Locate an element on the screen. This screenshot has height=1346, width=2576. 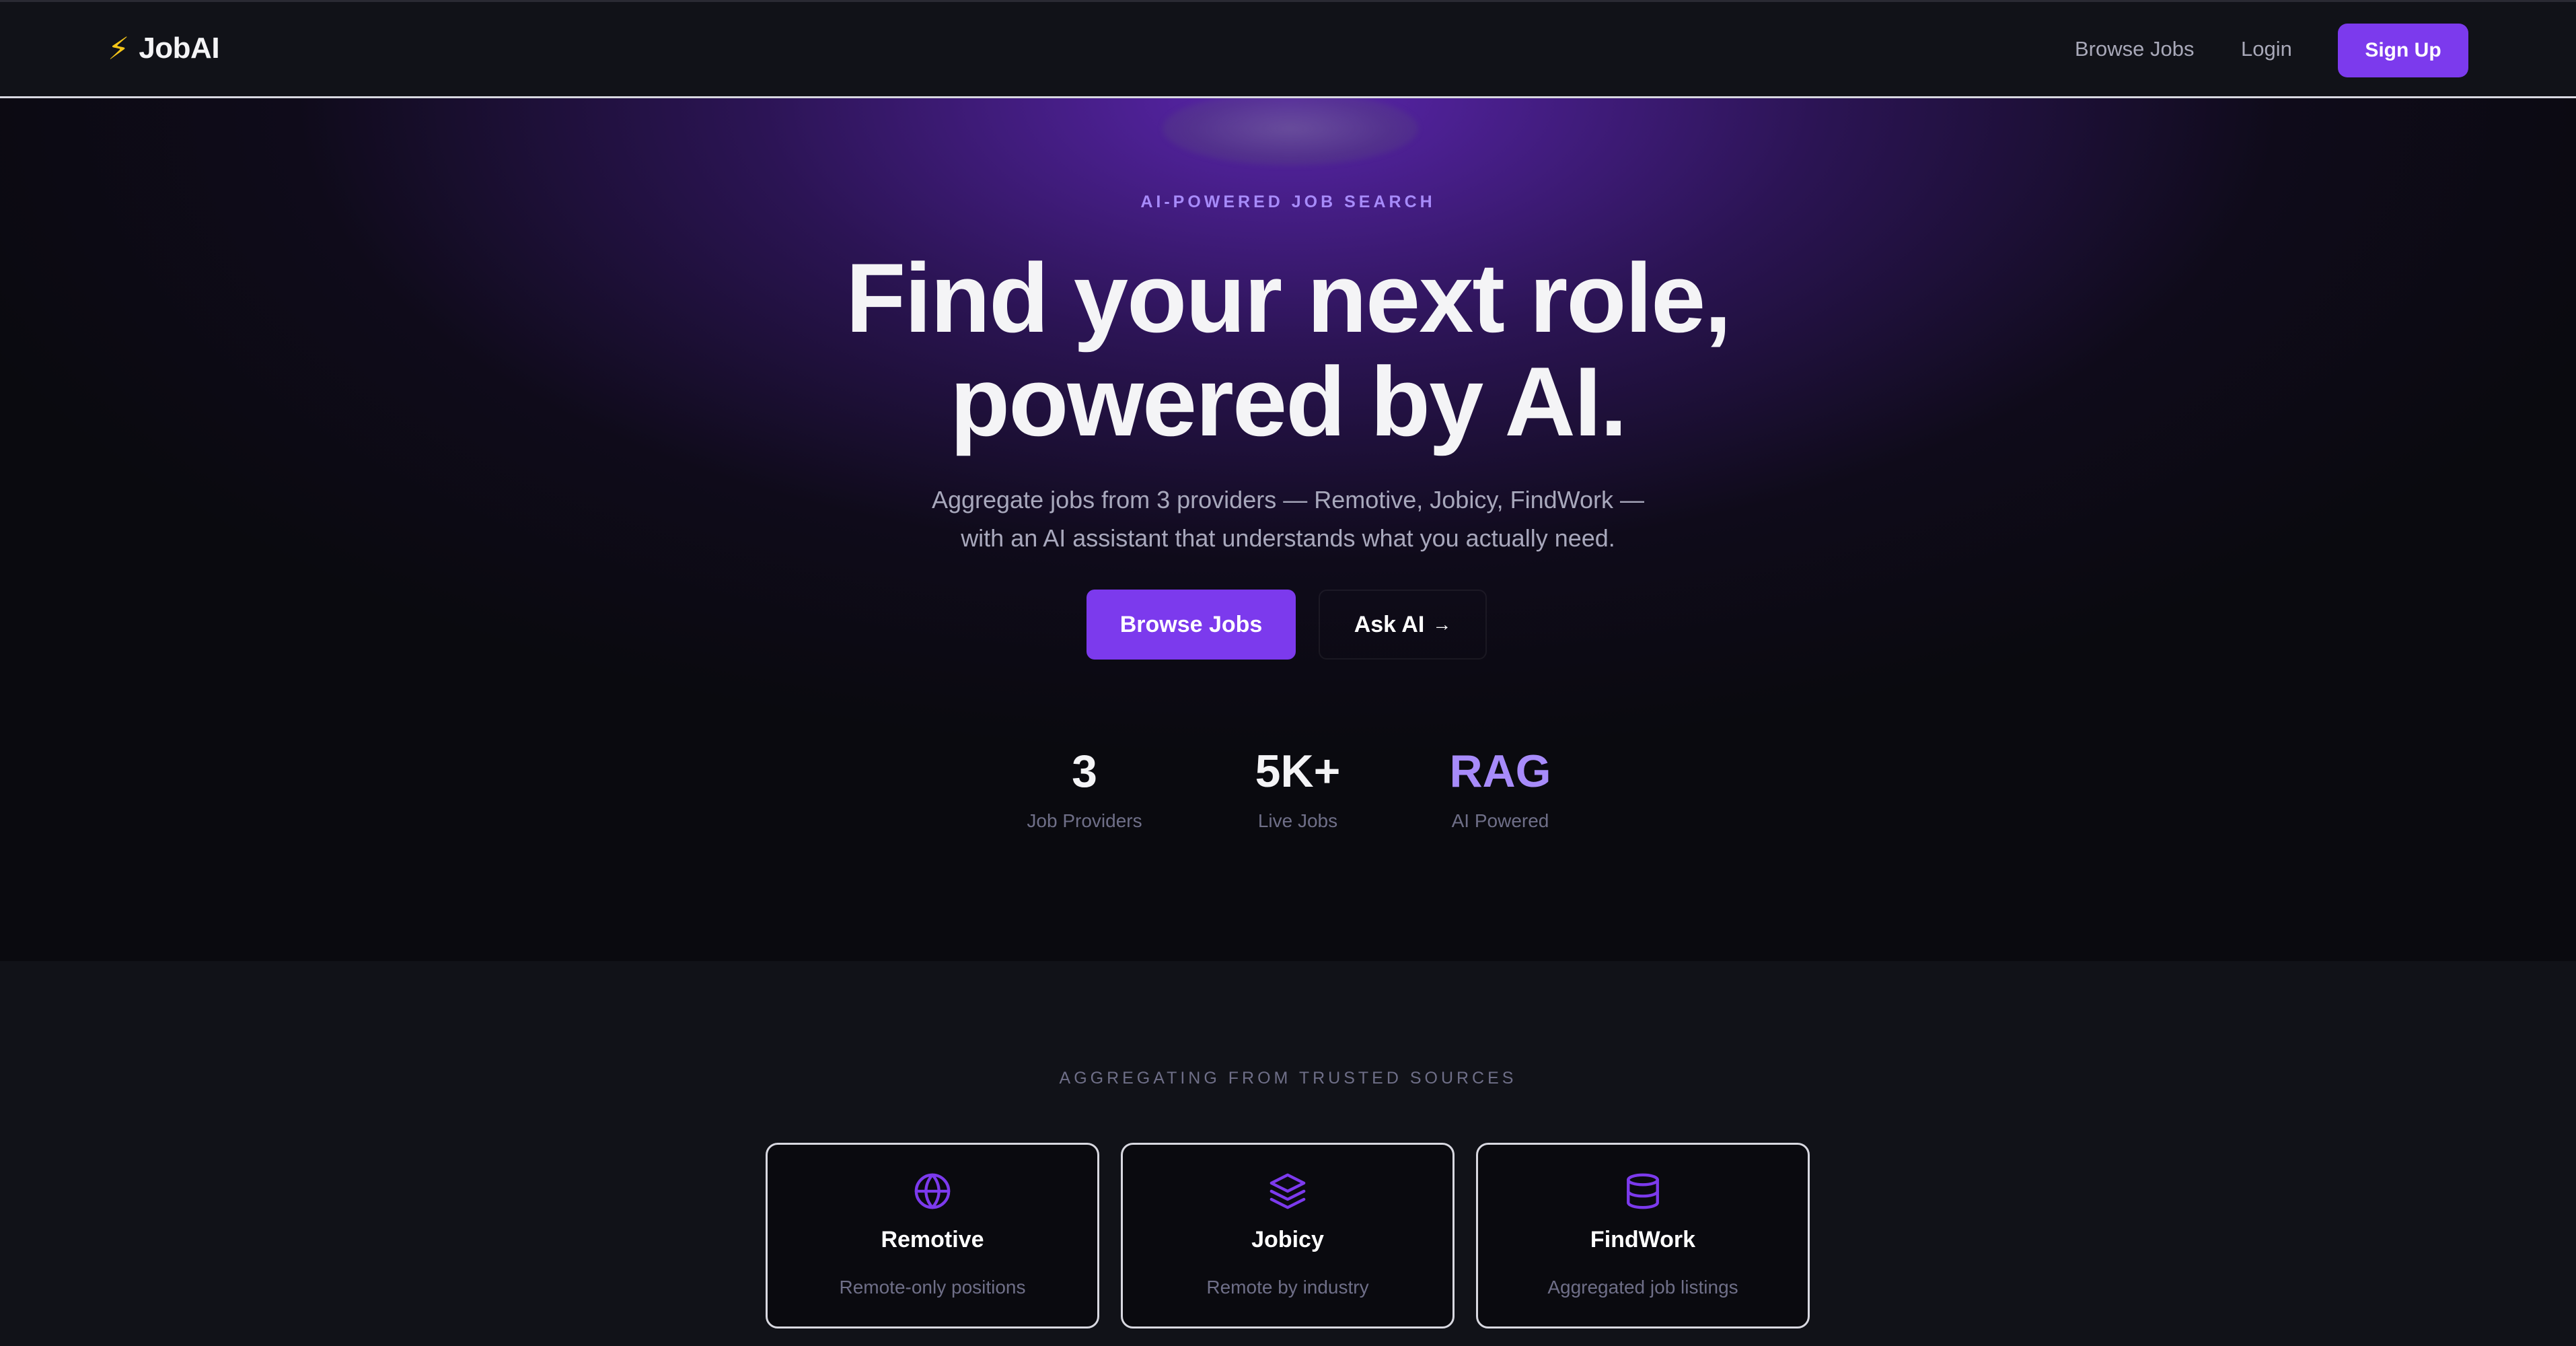
arrow-right-icon: → is located at coordinates (1442, 625).